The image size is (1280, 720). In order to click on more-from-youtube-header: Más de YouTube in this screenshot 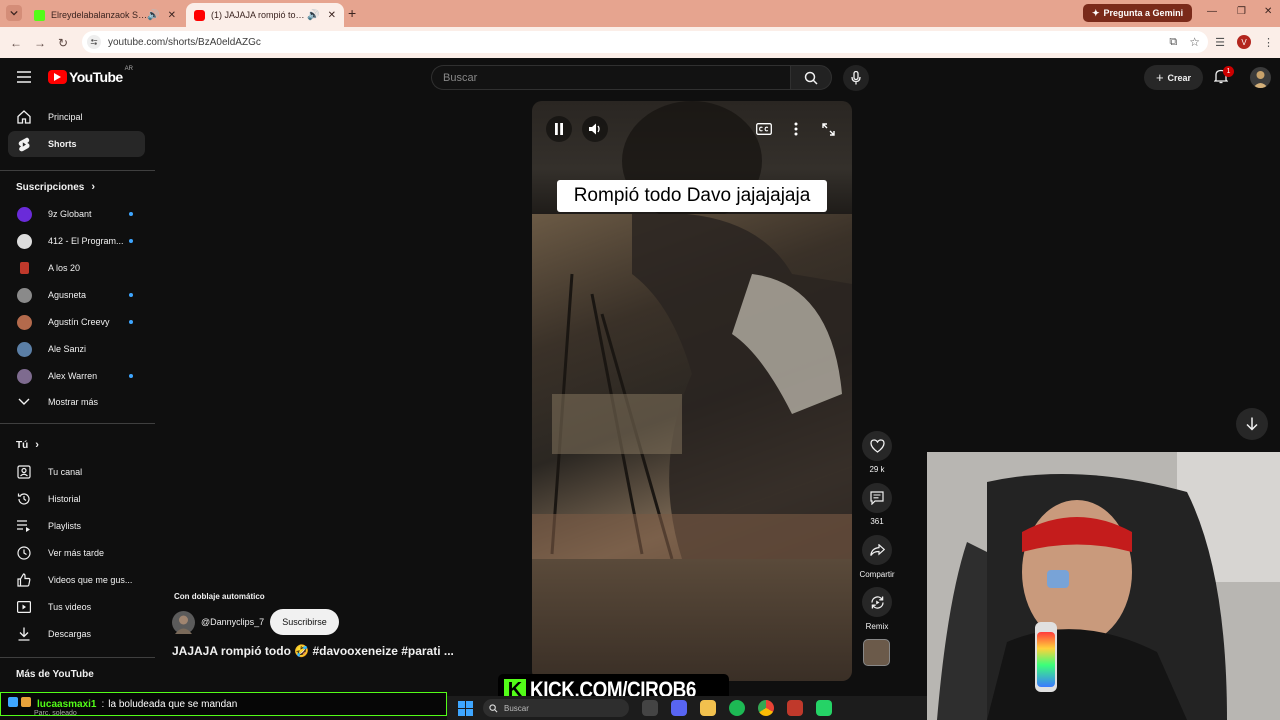, I will do `click(55, 674)`.